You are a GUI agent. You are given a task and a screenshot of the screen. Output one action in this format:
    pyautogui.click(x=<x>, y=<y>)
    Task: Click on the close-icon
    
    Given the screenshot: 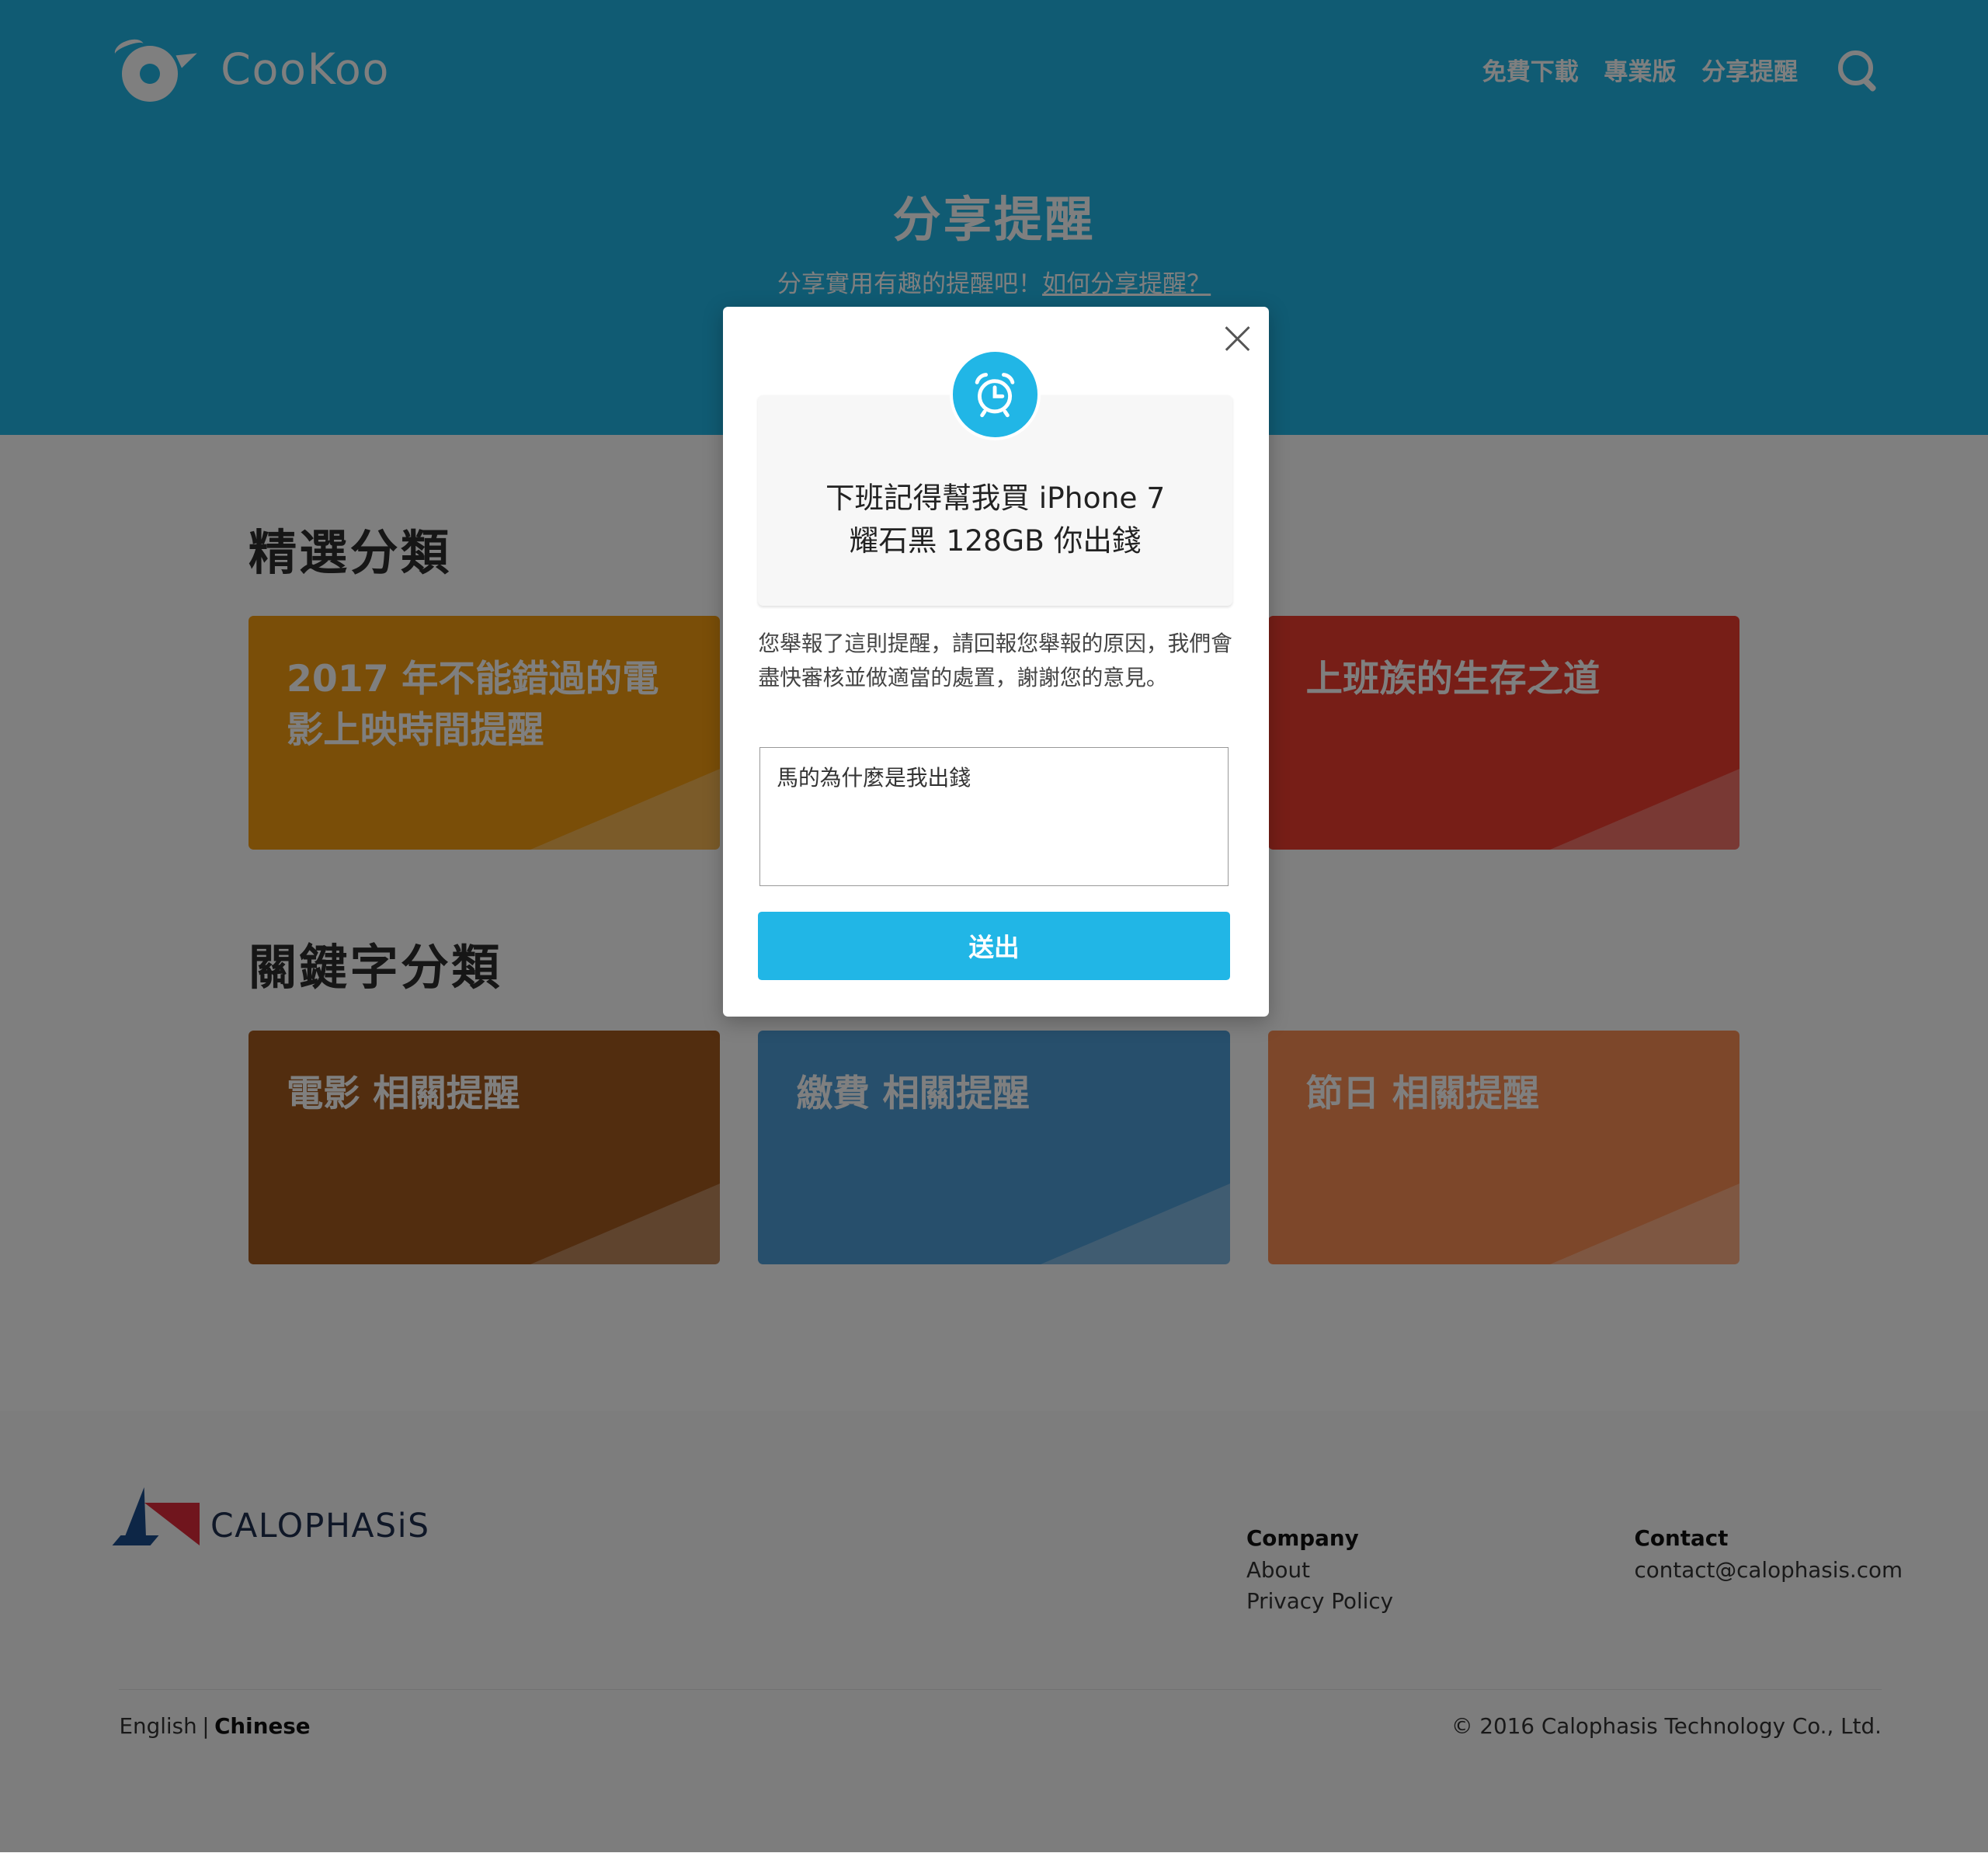 What is the action you would take?
    pyautogui.click(x=1237, y=338)
    